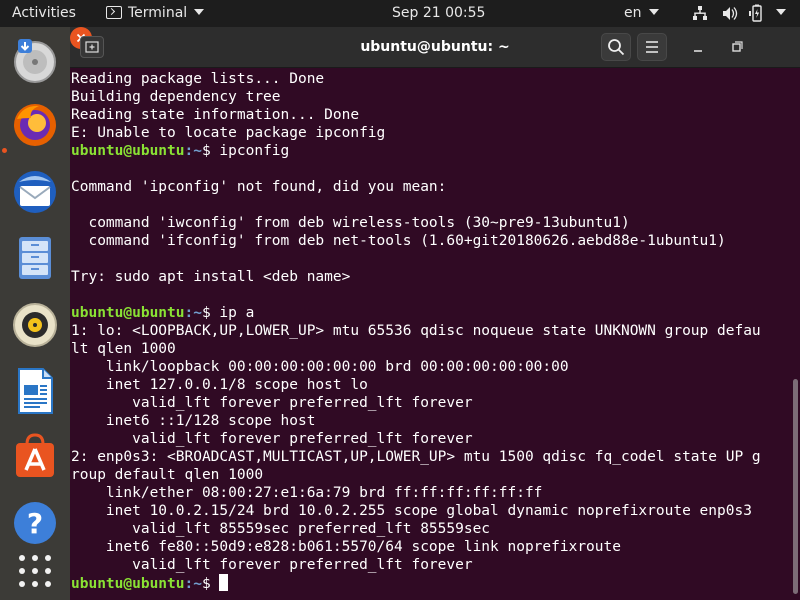 Image resolution: width=800 pixels, height=600 pixels. I want to click on maximize-button, so click(736, 47).